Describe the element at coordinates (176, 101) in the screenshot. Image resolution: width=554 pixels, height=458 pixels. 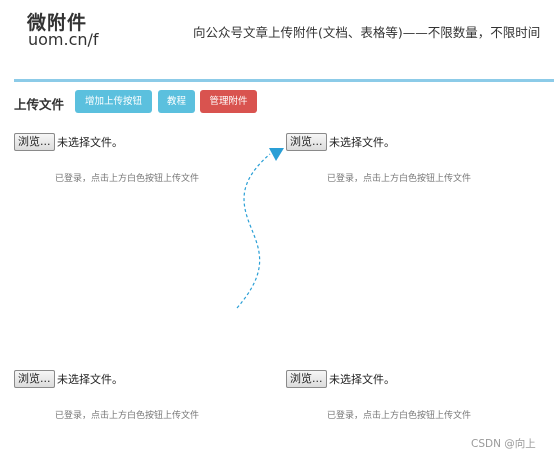
I see `tutorial-button: 教程` at that location.